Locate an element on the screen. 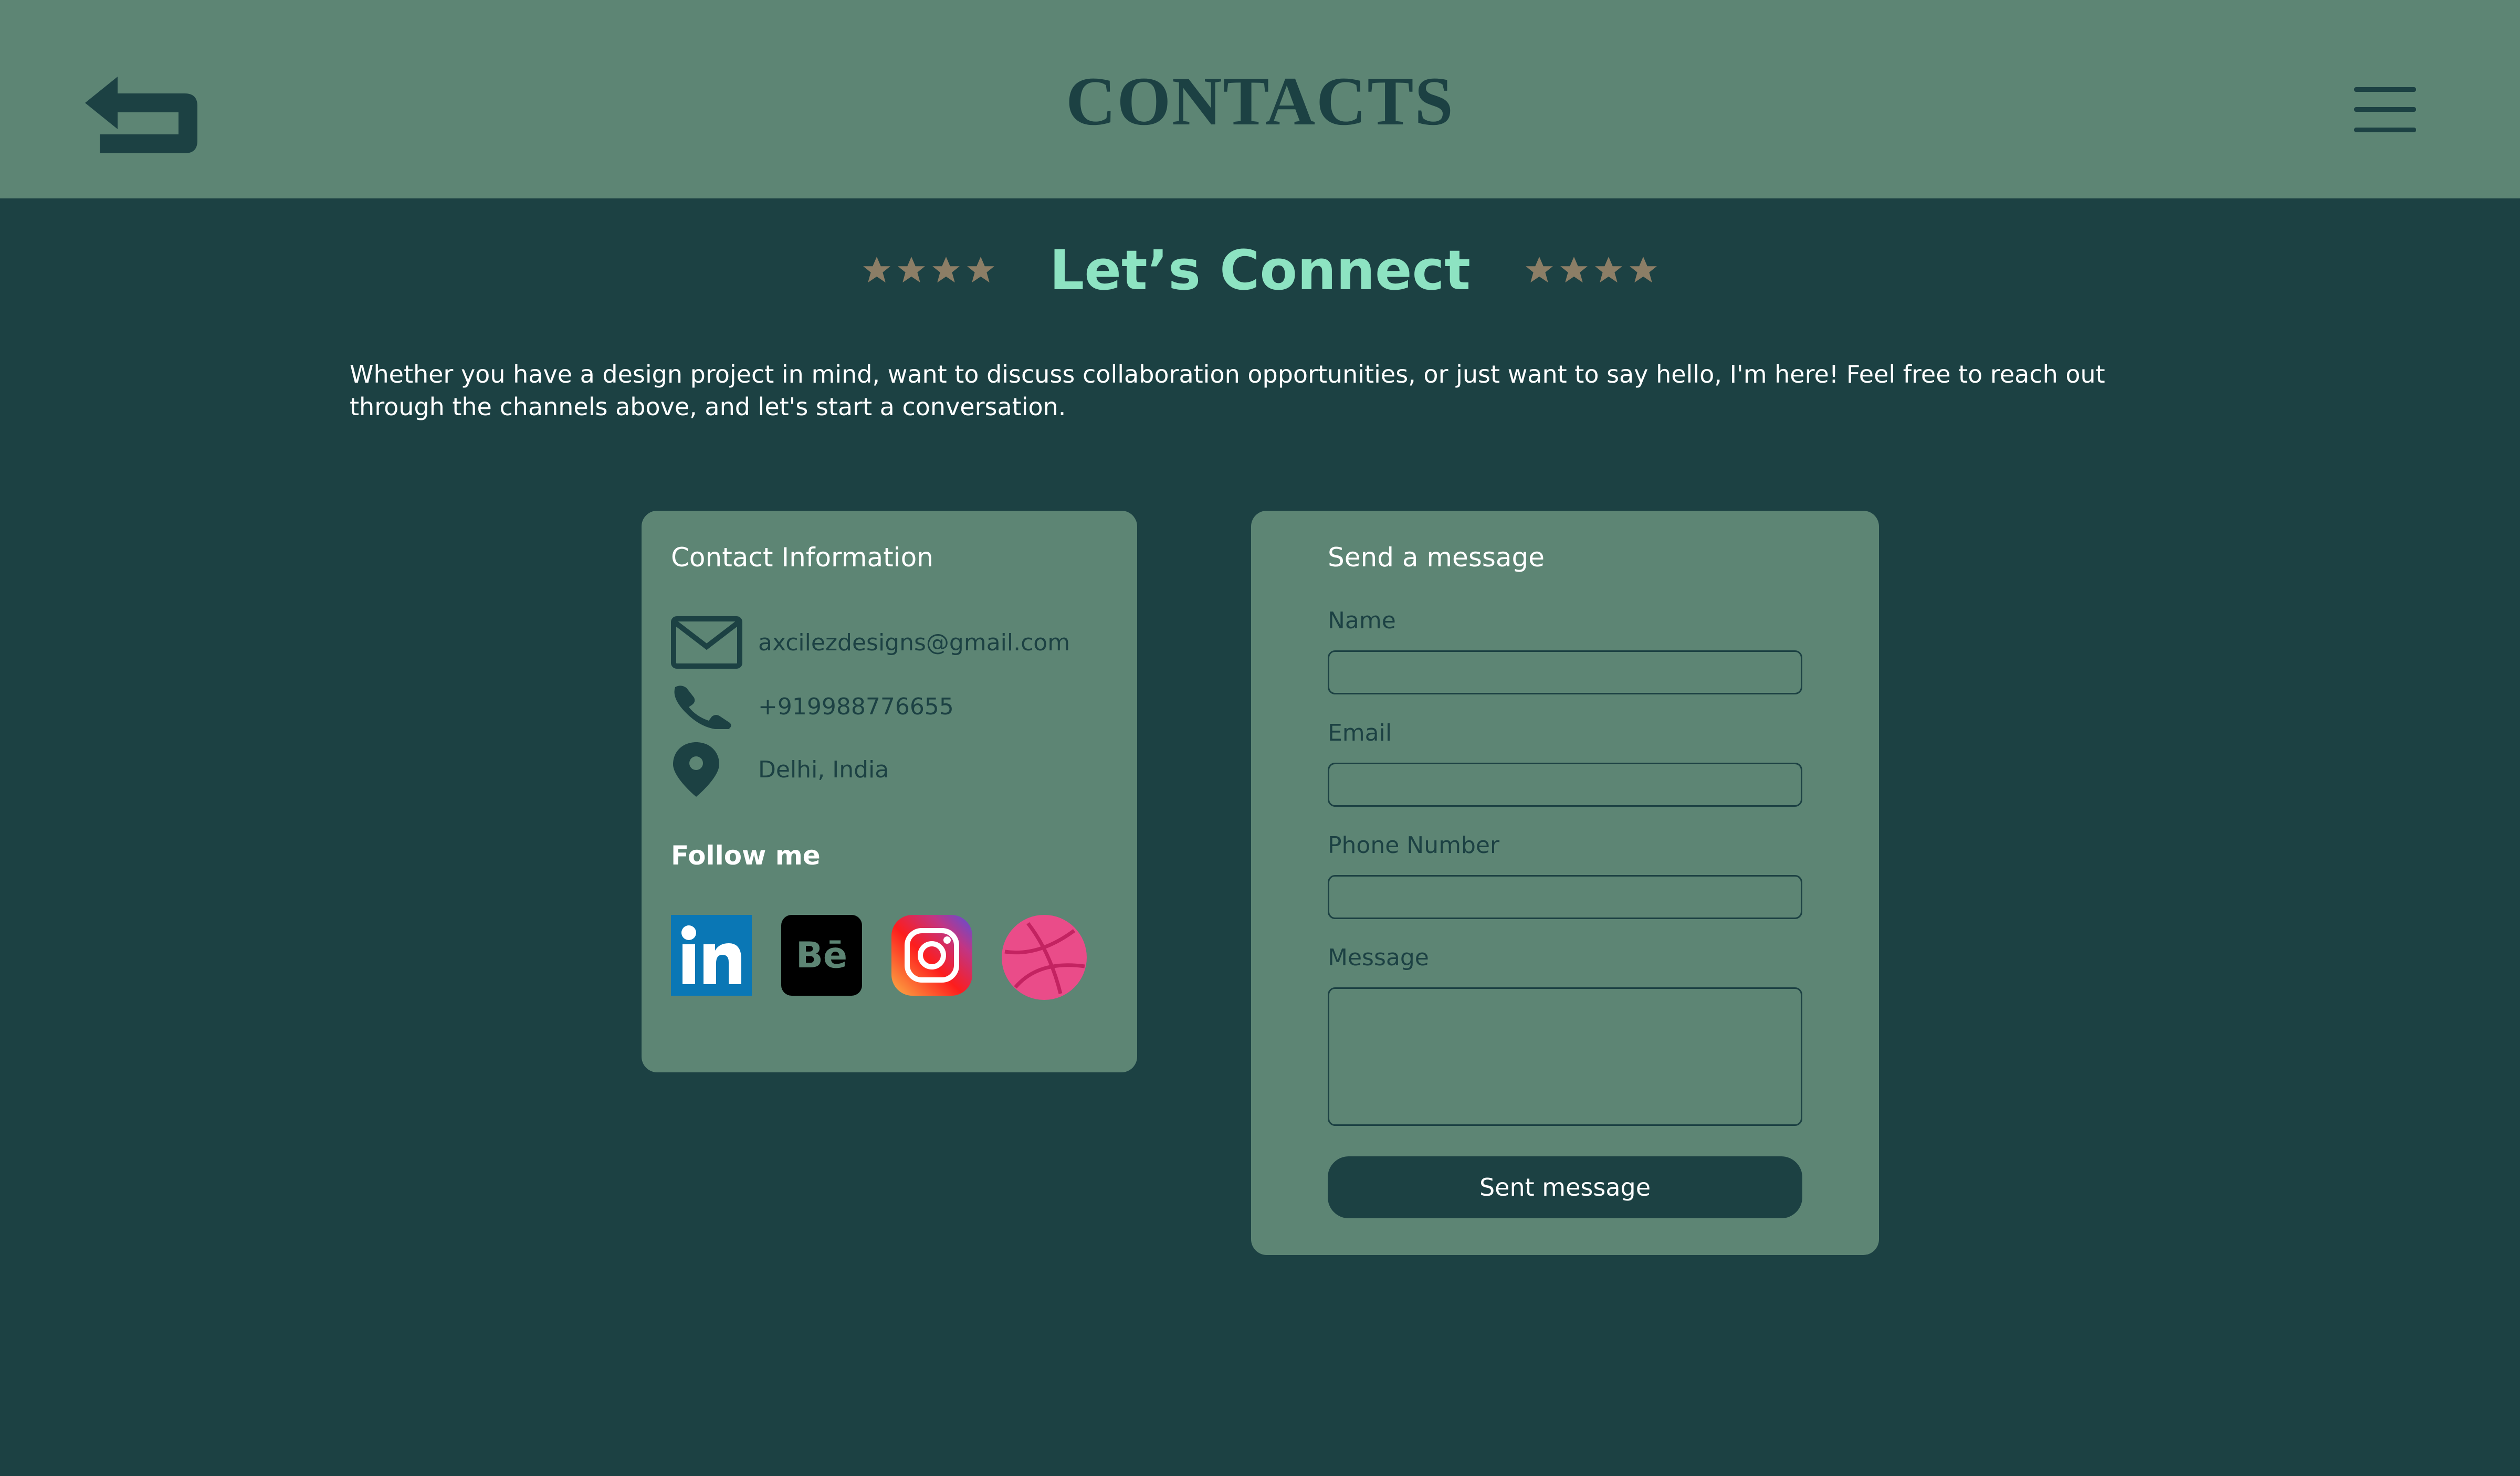 The width and height of the screenshot is (2520, 1476). email-label: Email is located at coordinates (1360, 733).